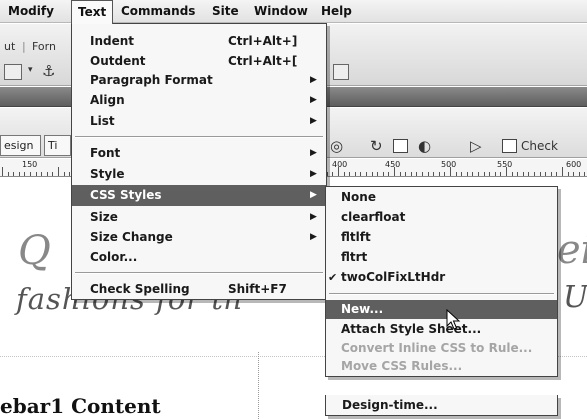  I want to click on submenu-item-clearfloat: clearfloat, so click(441, 217).